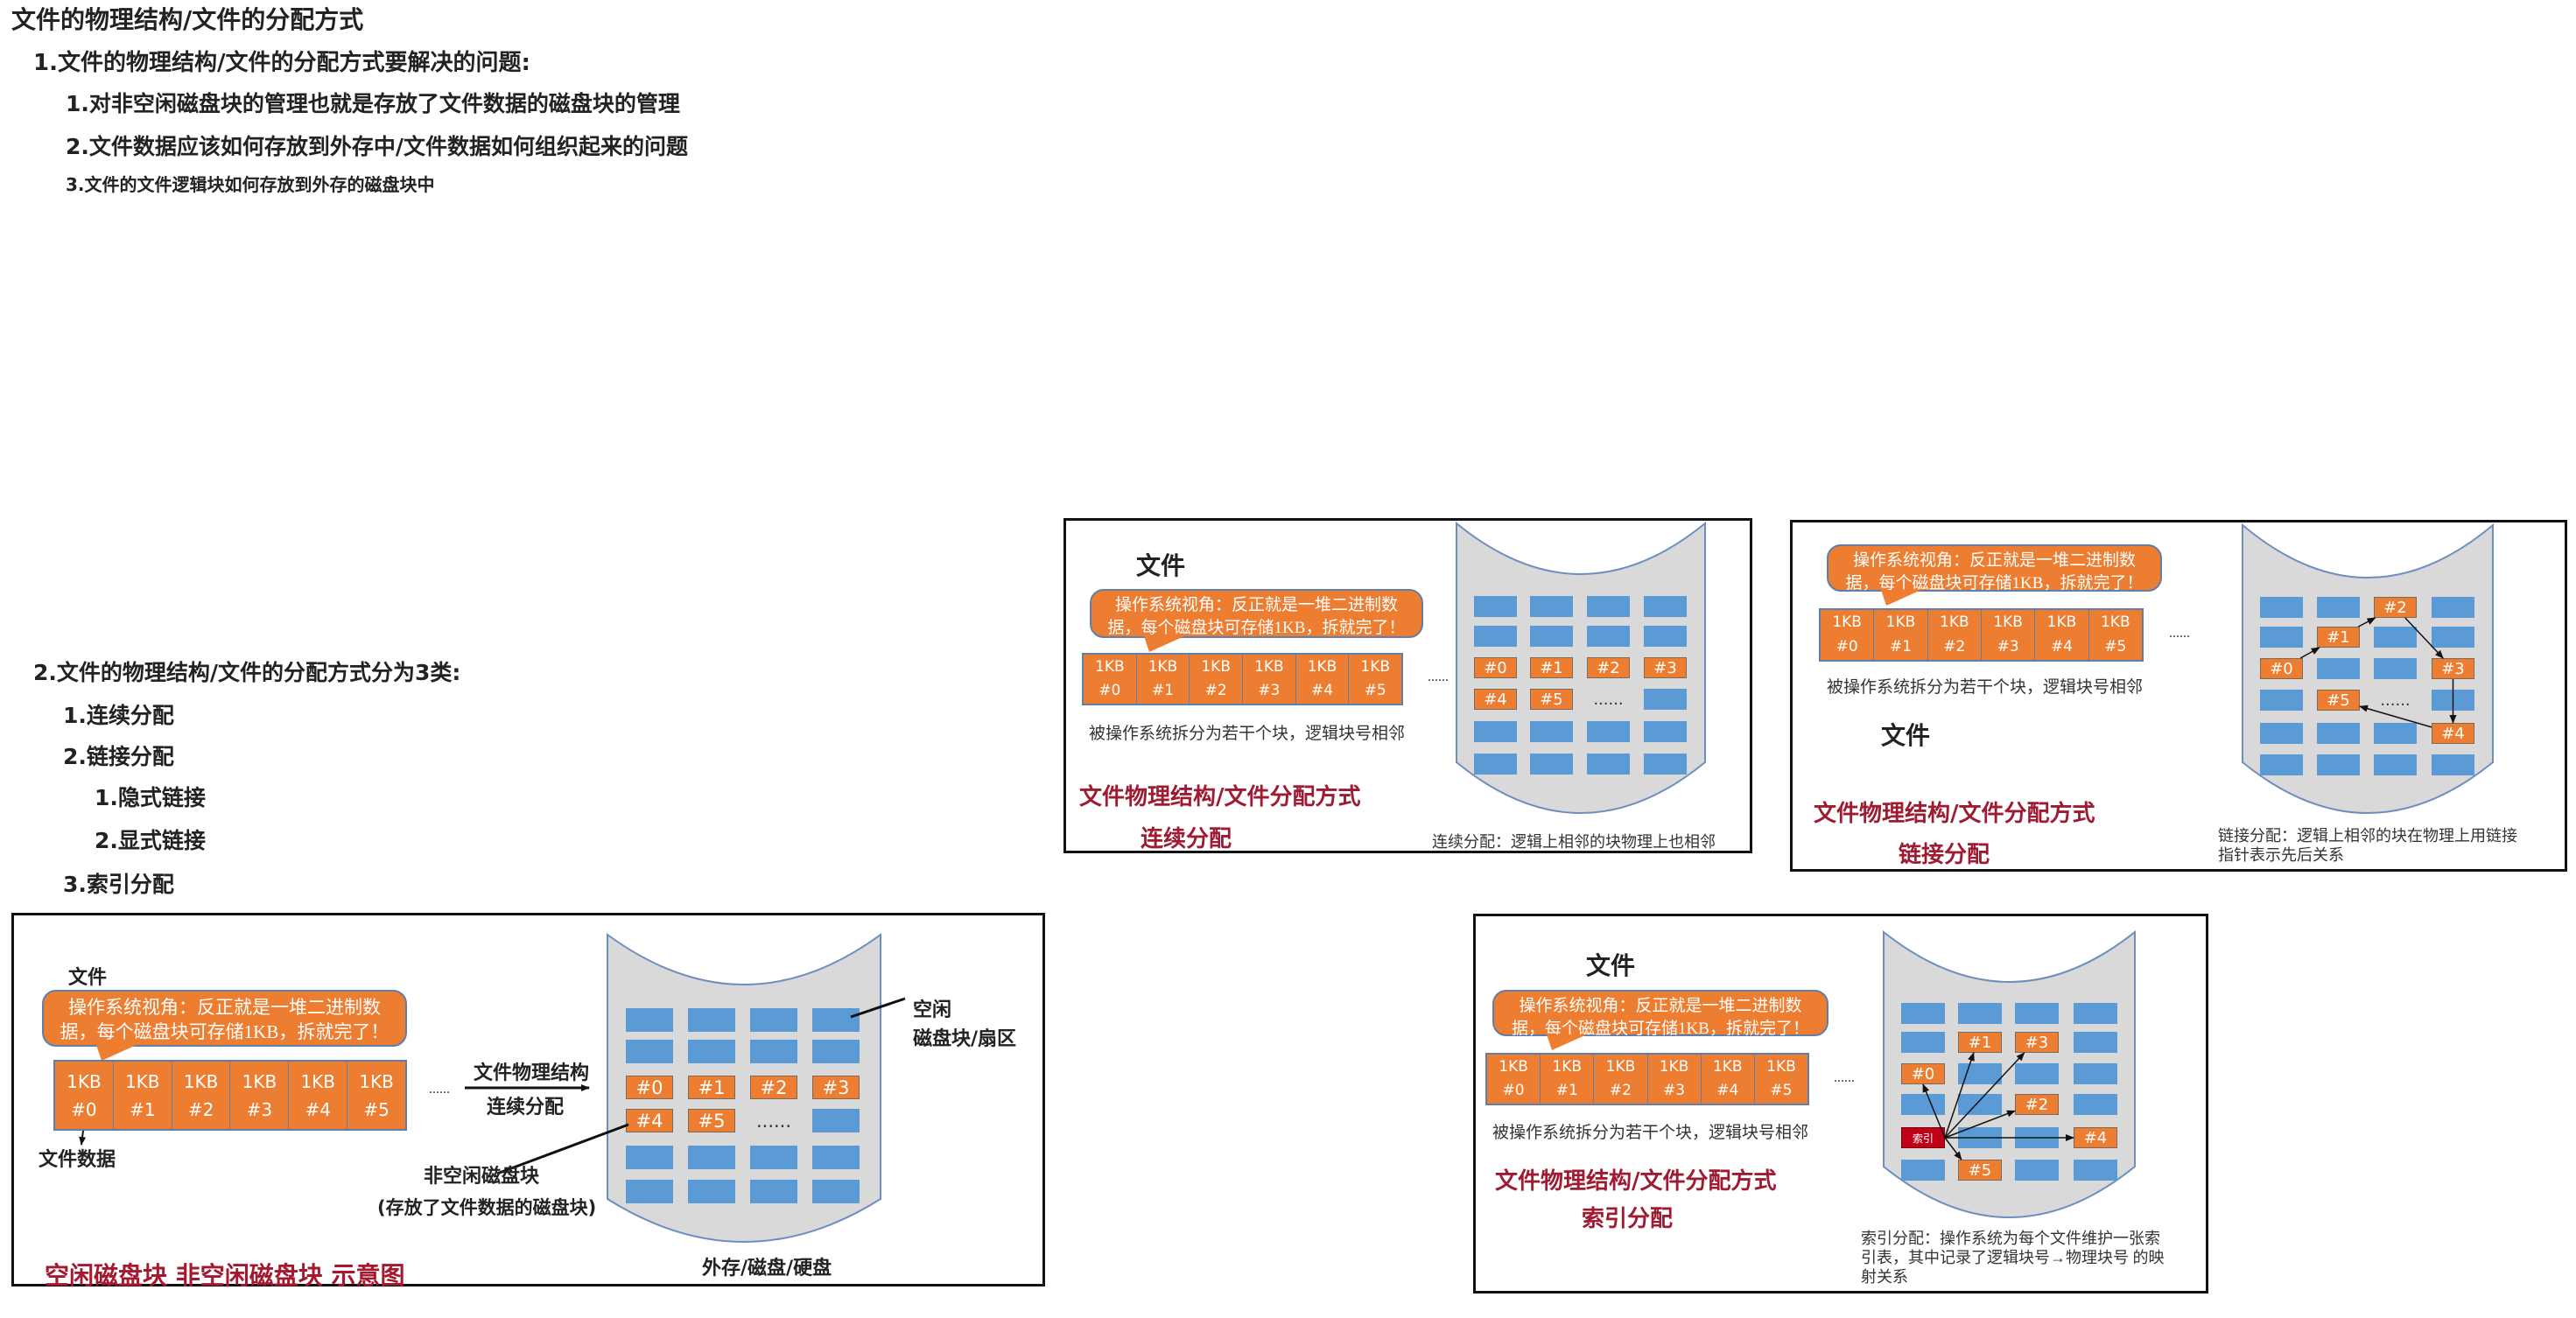 The image size is (2576, 1318). I want to click on index-block: 索引, so click(1923, 1138).